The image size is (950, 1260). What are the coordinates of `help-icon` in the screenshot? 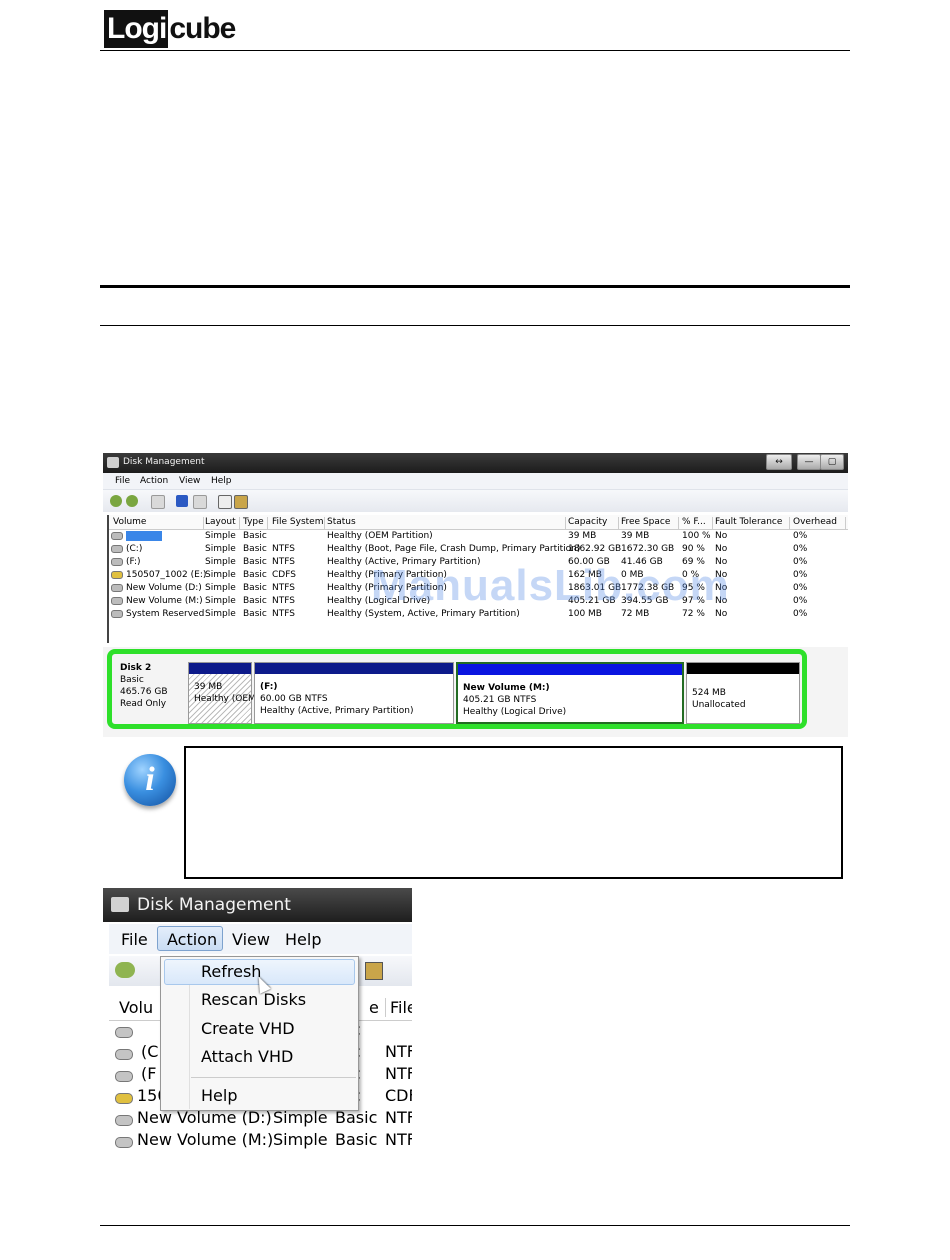 It's located at (182, 501).